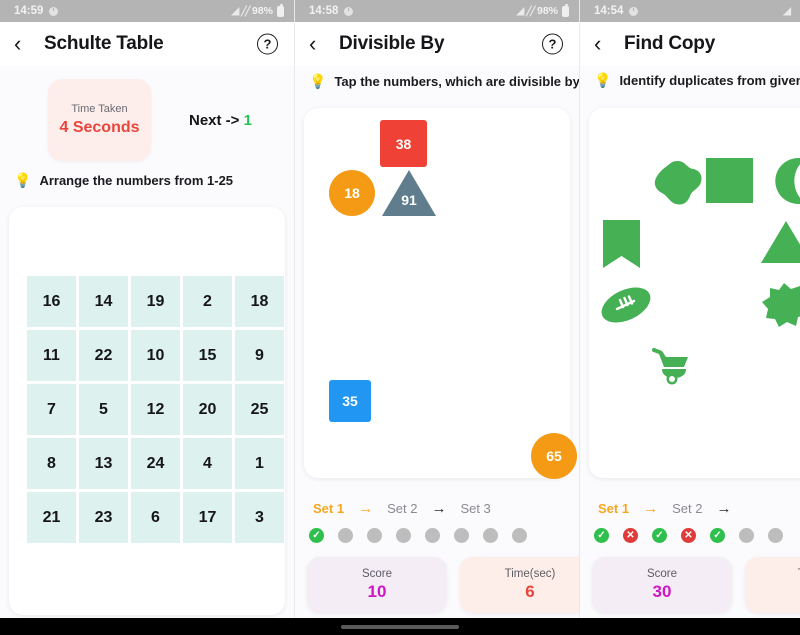 The height and width of the screenshot is (635, 800). What do you see at coordinates (214, 120) in the screenshot?
I see `next-prefix: Next ->` at bounding box center [214, 120].